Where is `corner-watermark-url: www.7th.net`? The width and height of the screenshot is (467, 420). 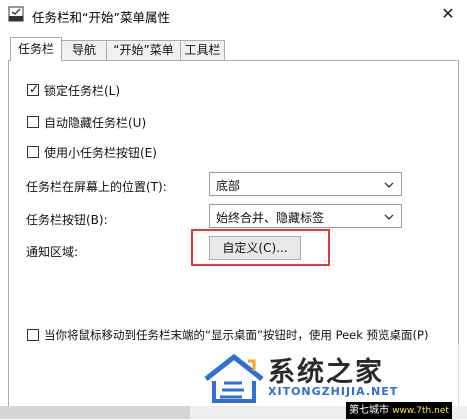 corner-watermark-url: www.7th.net is located at coordinates (420, 411).